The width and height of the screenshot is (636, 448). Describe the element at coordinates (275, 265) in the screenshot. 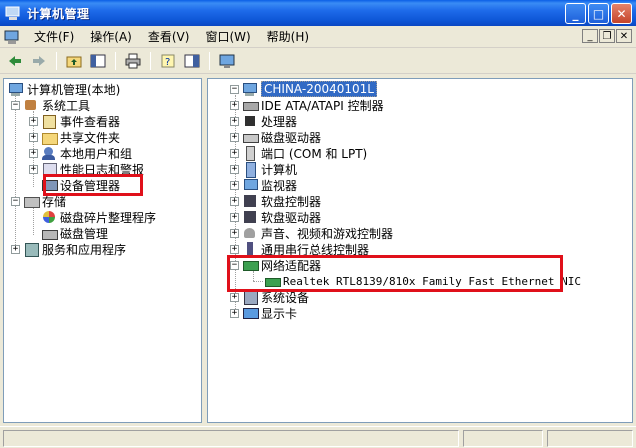

I see `tree-item-network-adapters: − 网络适配器` at that location.